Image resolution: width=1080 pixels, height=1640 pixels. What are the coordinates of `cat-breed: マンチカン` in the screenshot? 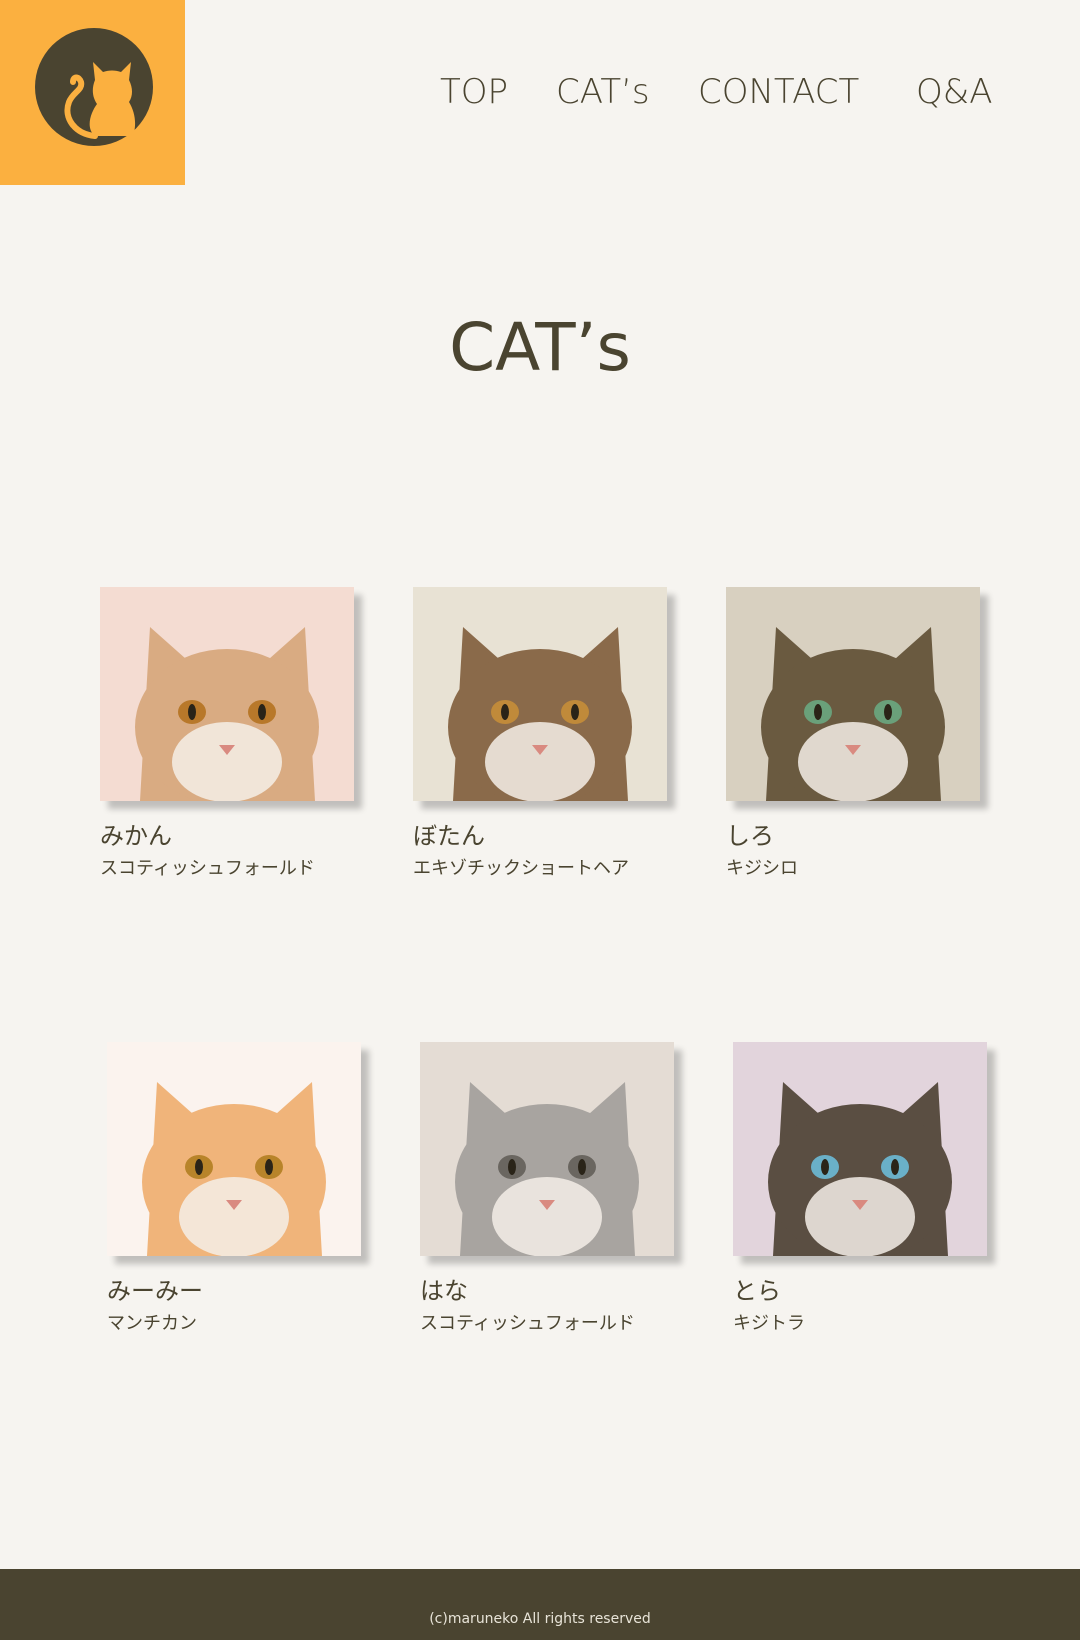 It's located at (152, 1323).